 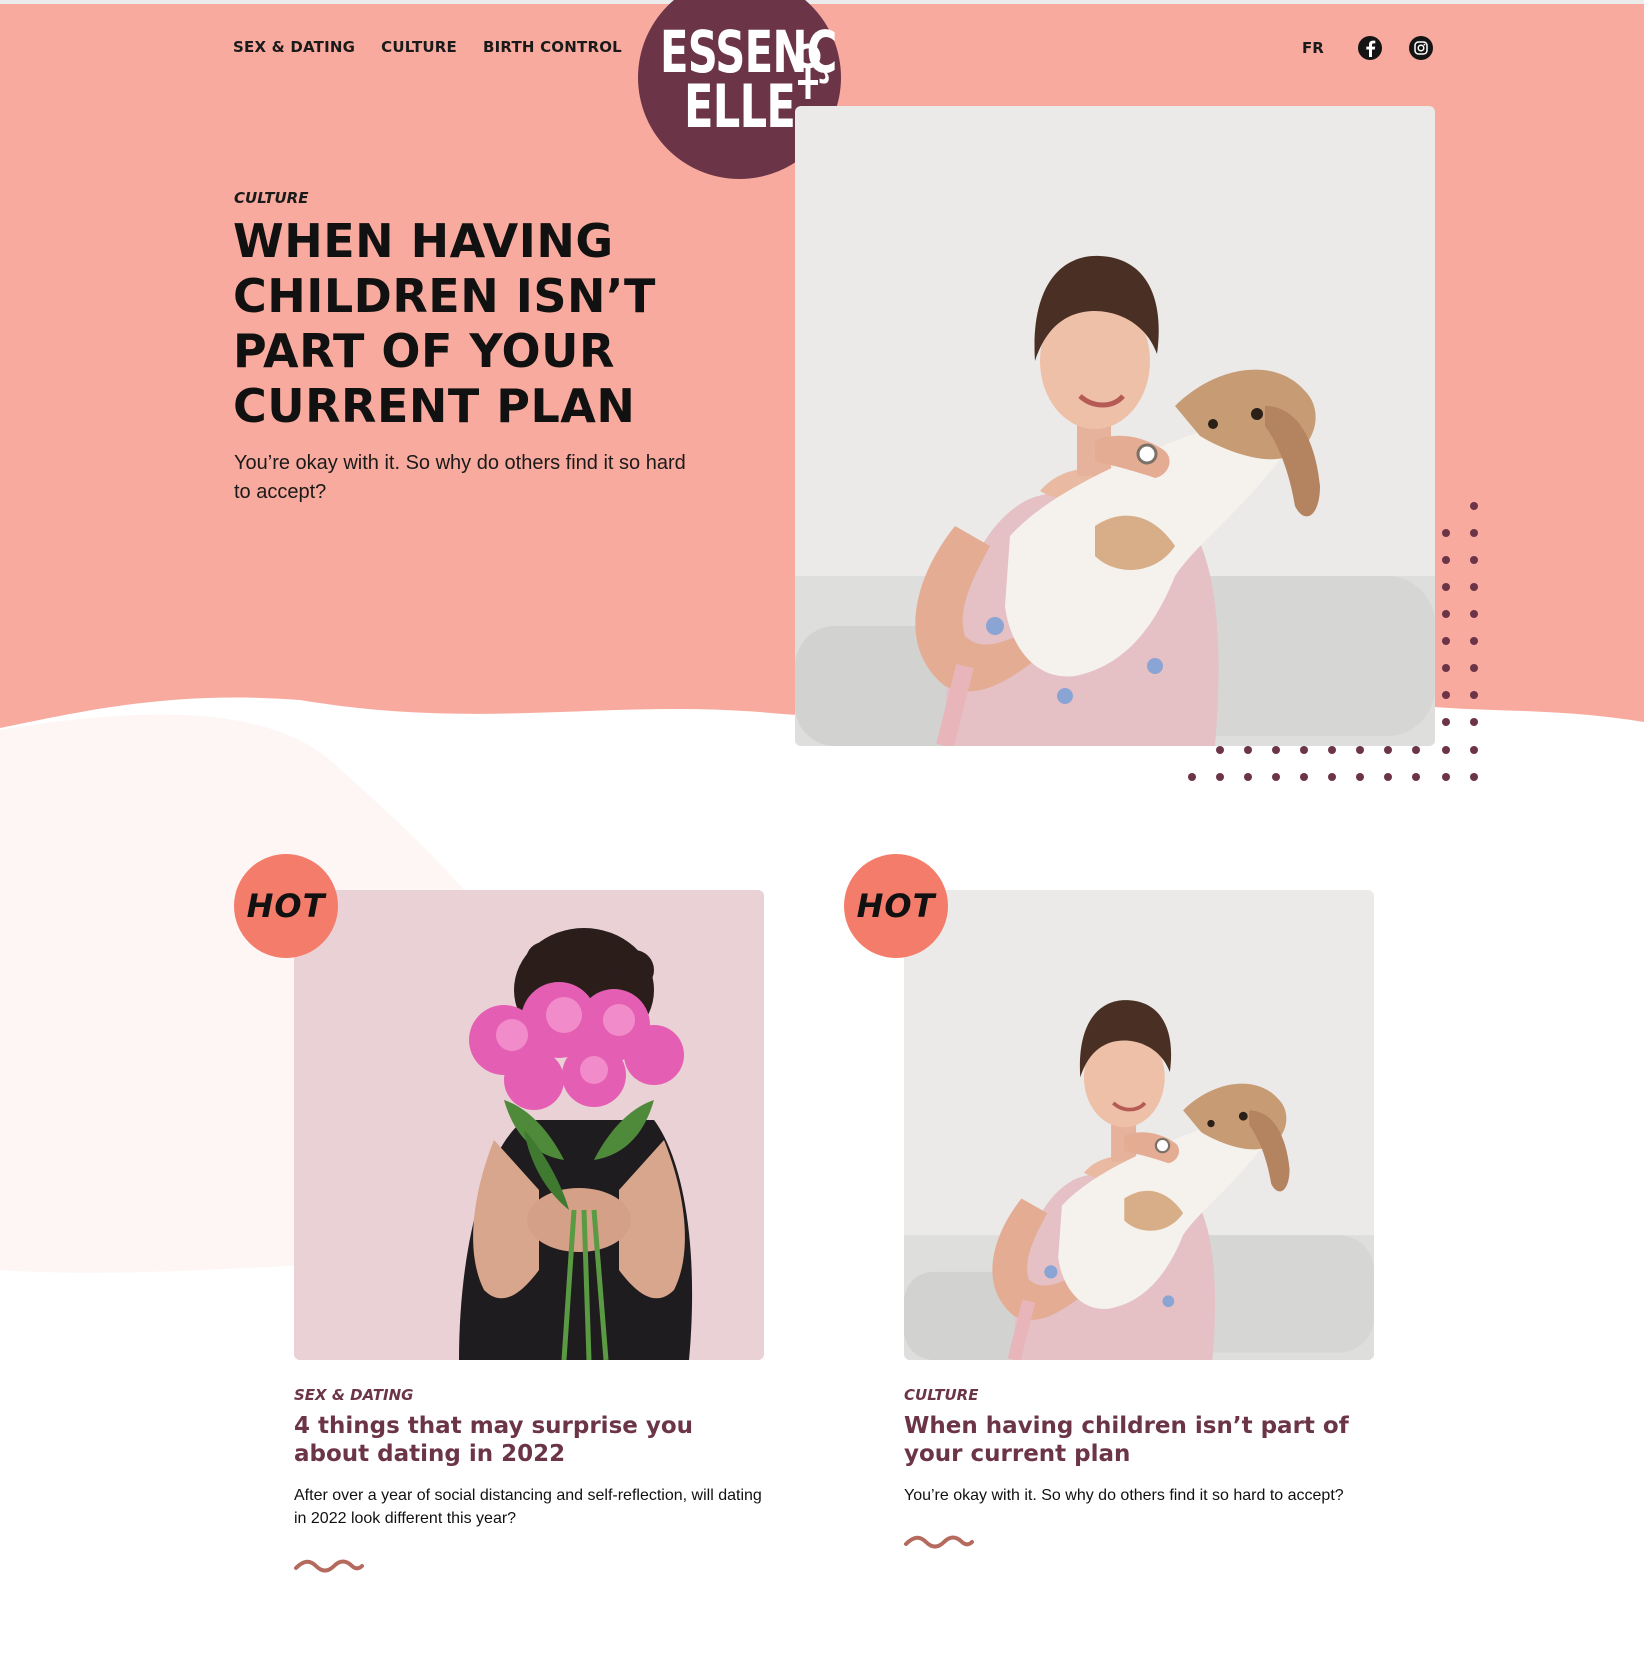 What do you see at coordinates (353, 1395) in the screenshot?
I see `card-category: SEX & DATING` at bounding box center [353, 1395].